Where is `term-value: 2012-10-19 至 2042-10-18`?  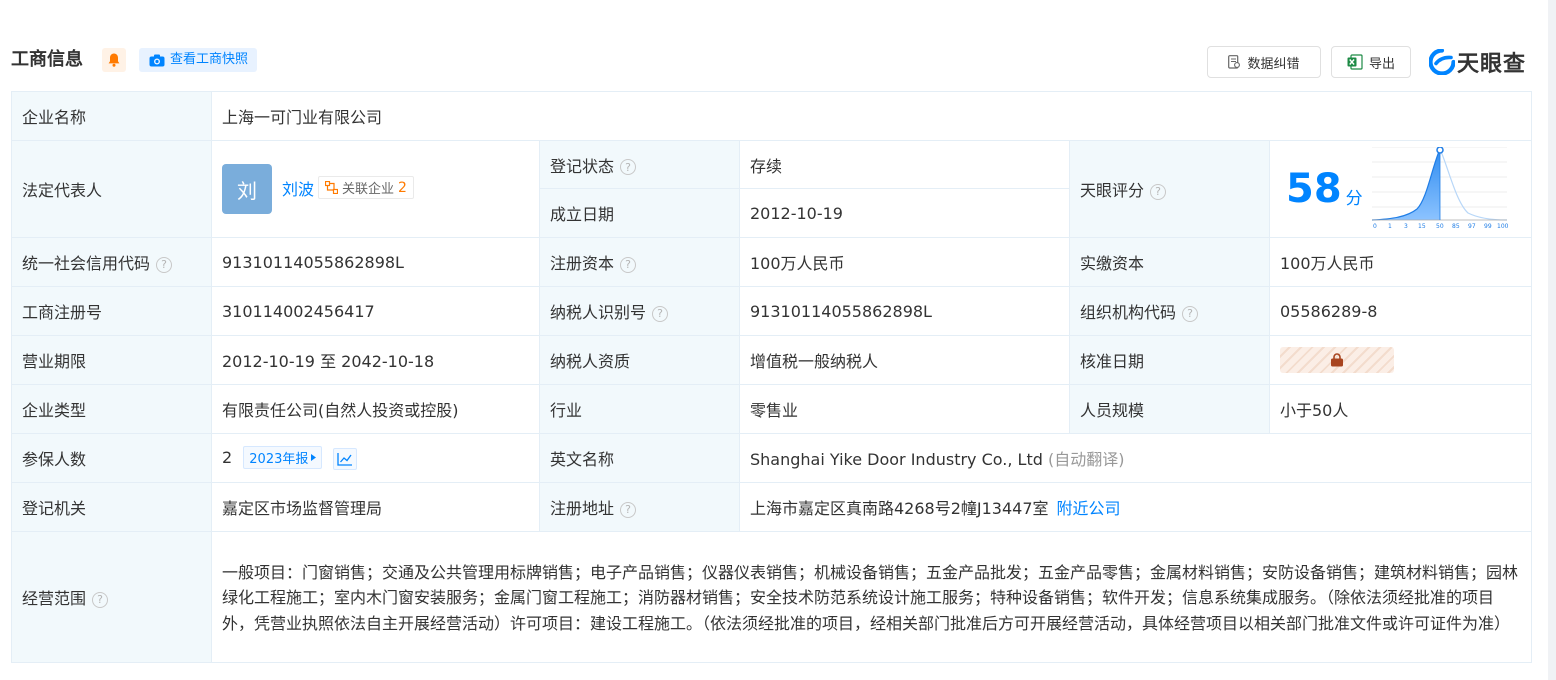
term-value: 2012-10-19 至 2042-10-18 is located at coordinates (375, 360).